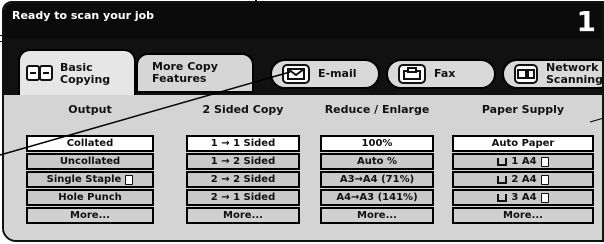  I want to click on tab-network-scanning: Network Scanning, so click(553, 74).